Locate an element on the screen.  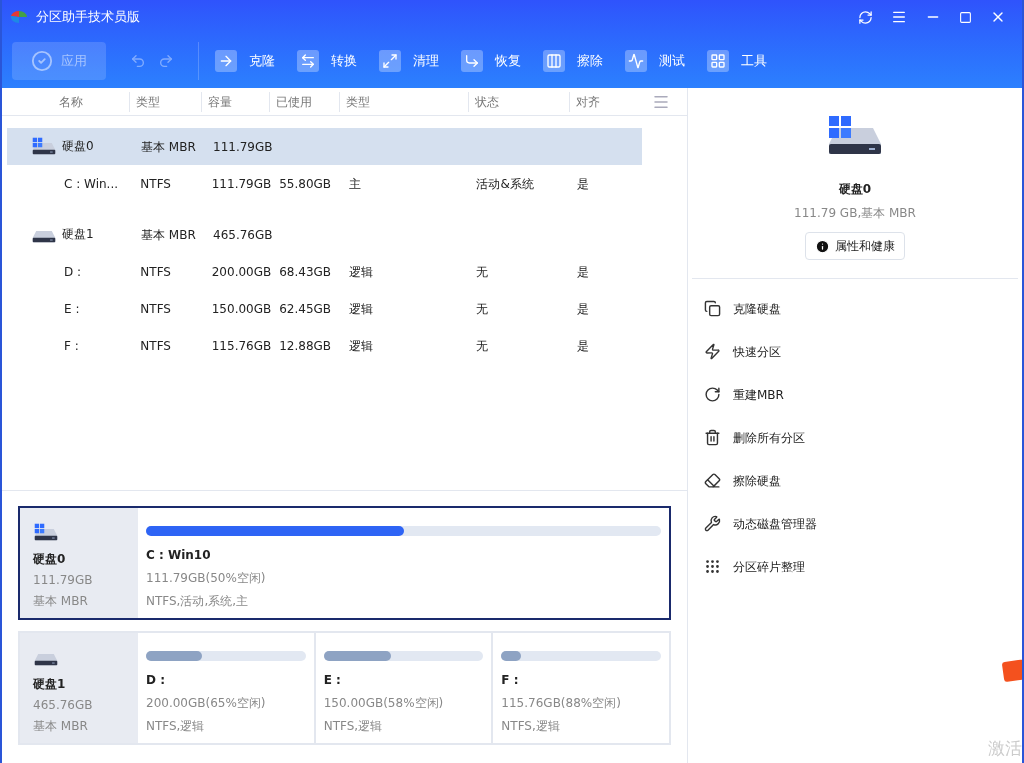
disk-type: 基本 MBR is located at coordinates (61, 726).